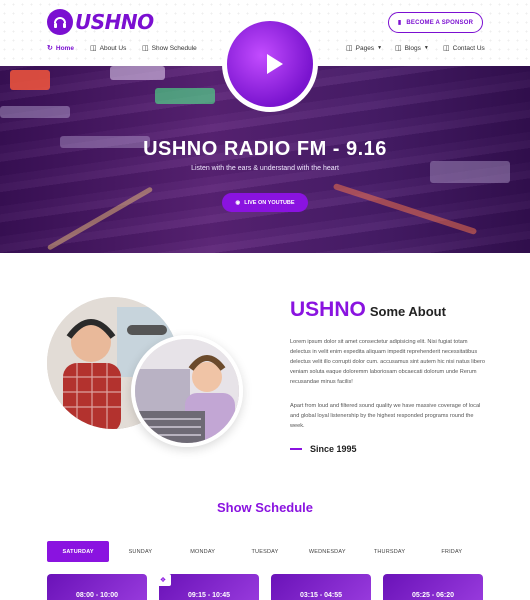 This screenshot has width=530, height=600. I want to click on nav-home: ↻ Home, so click(60, 48).